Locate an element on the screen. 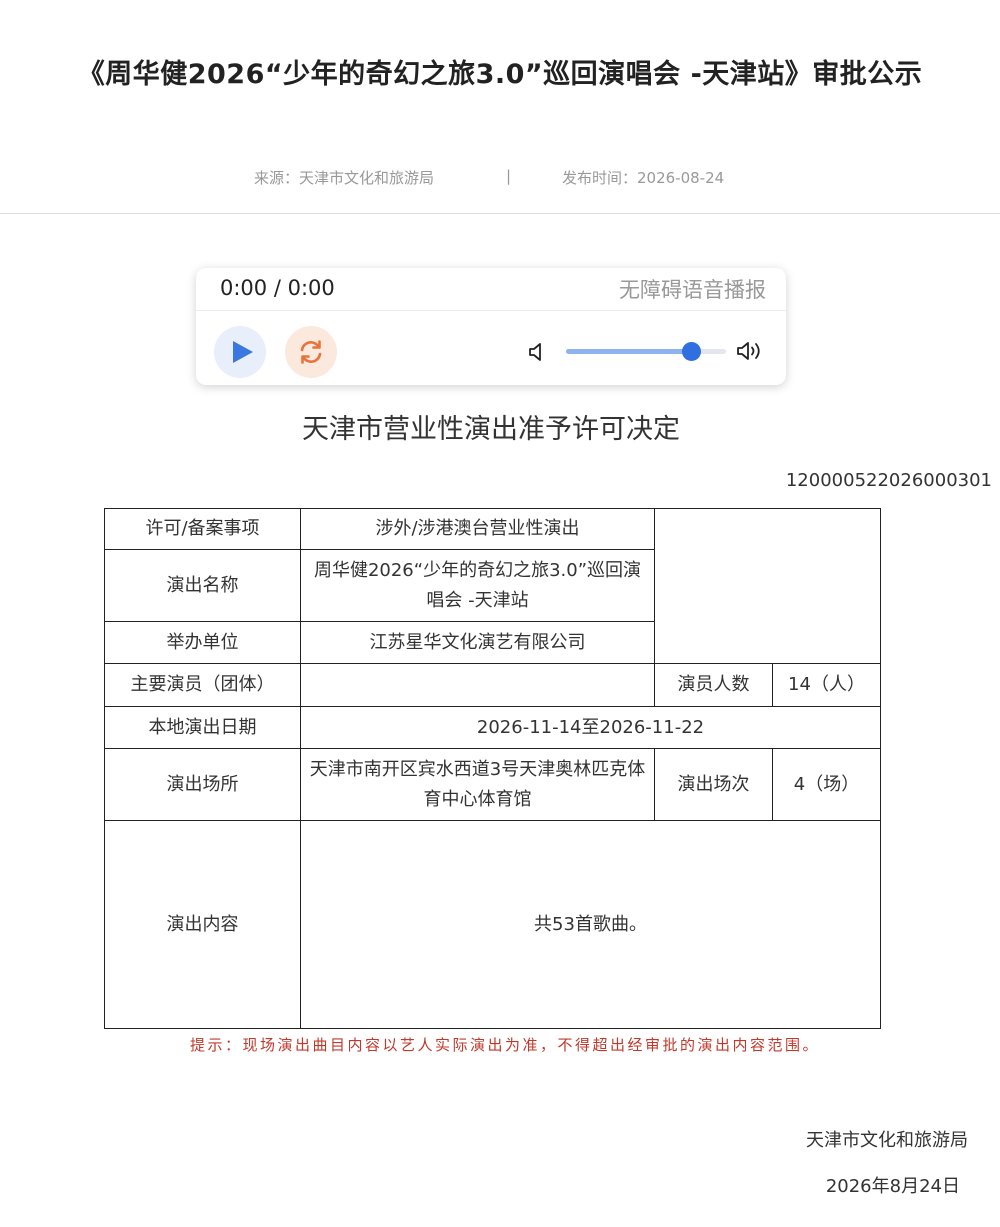 This screenshot has height=1227, width=1000. play-icon is located at coordinates (243, 352).